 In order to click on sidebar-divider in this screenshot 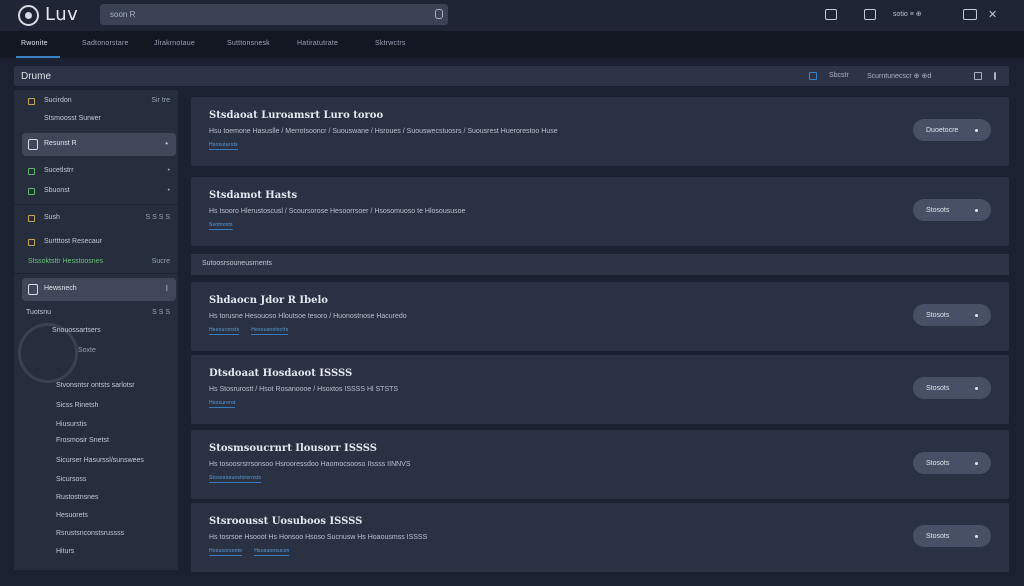, I will do `click(96, 273)`.